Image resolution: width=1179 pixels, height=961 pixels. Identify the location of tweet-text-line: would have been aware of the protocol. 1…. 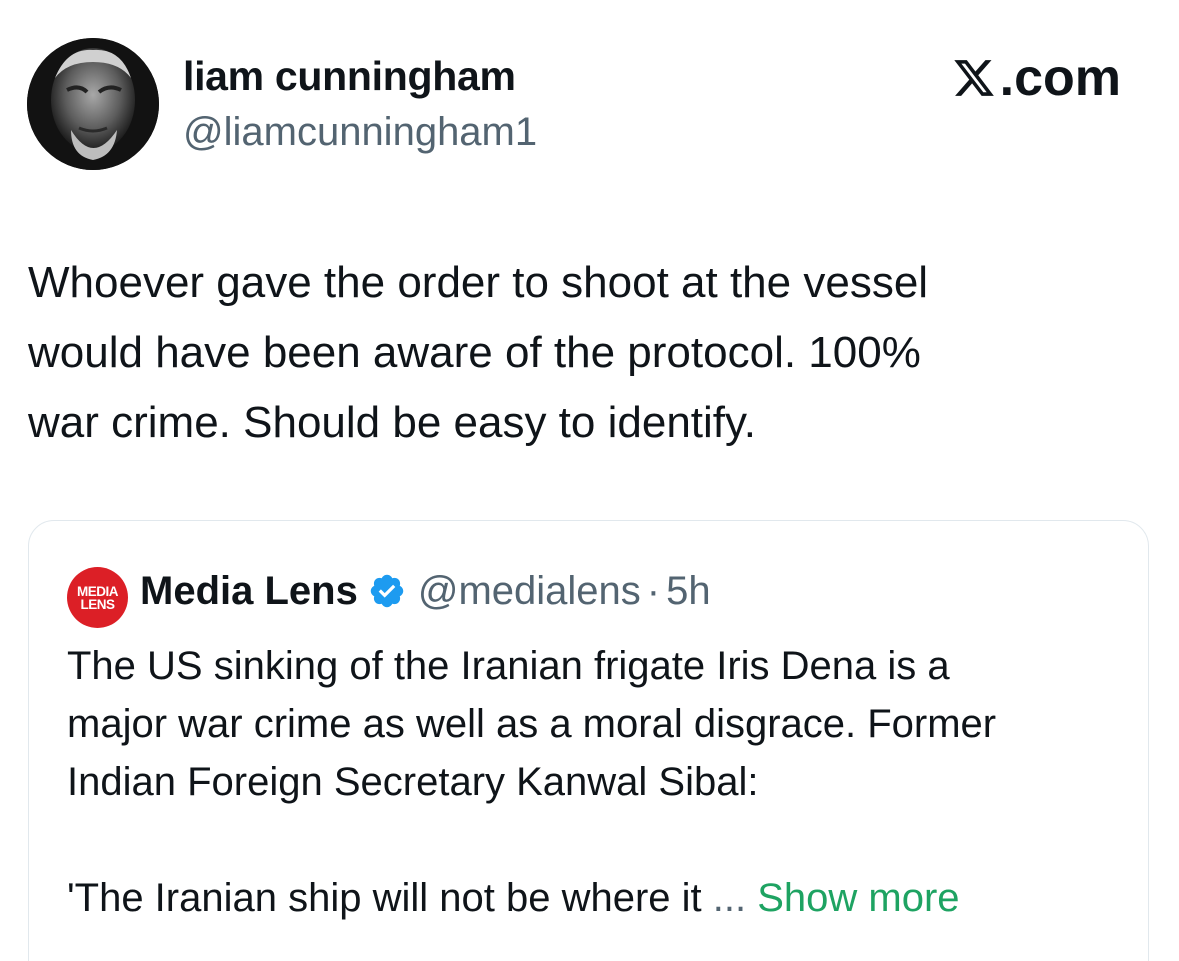
(474, 352).